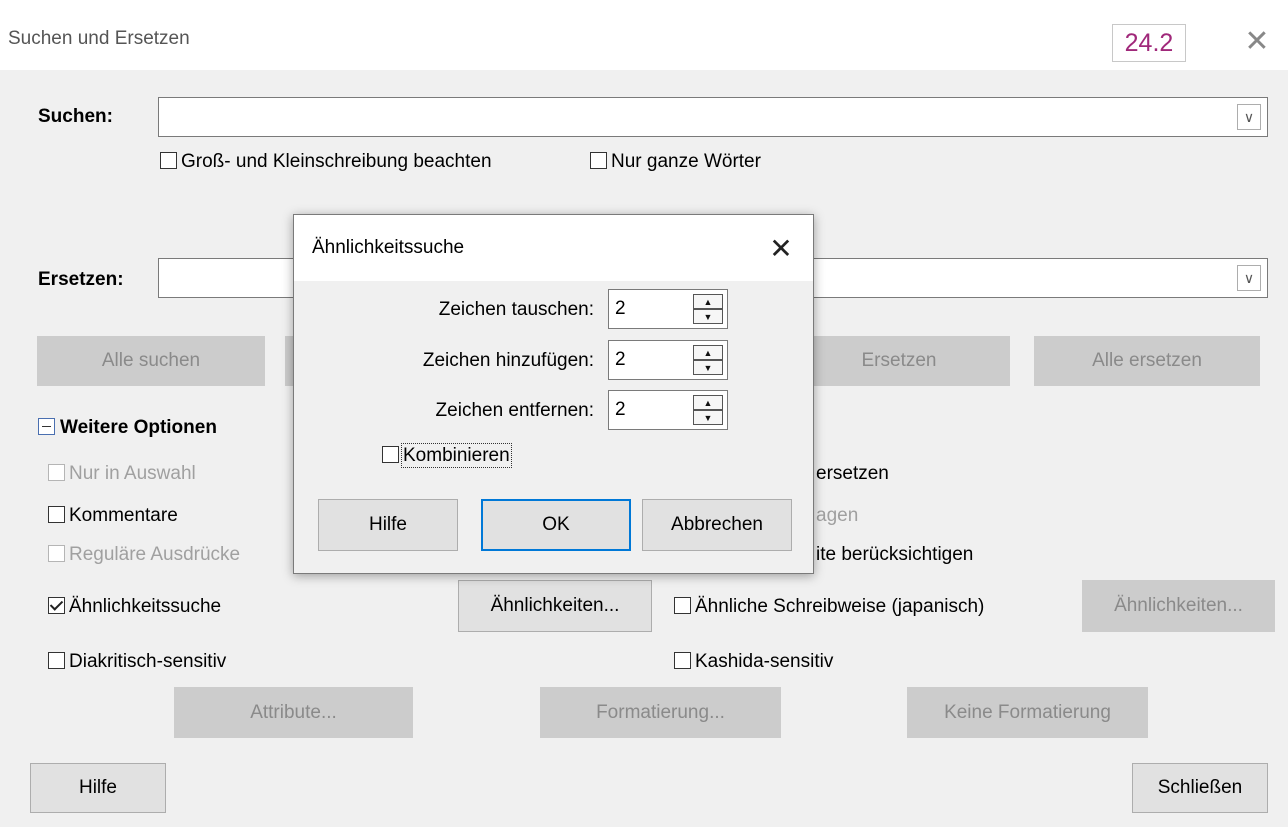 Image resolution: width=1288 pixels, height=827 pixels. I want to click on comments-checkbox: Kommentare, so click(113, 516).